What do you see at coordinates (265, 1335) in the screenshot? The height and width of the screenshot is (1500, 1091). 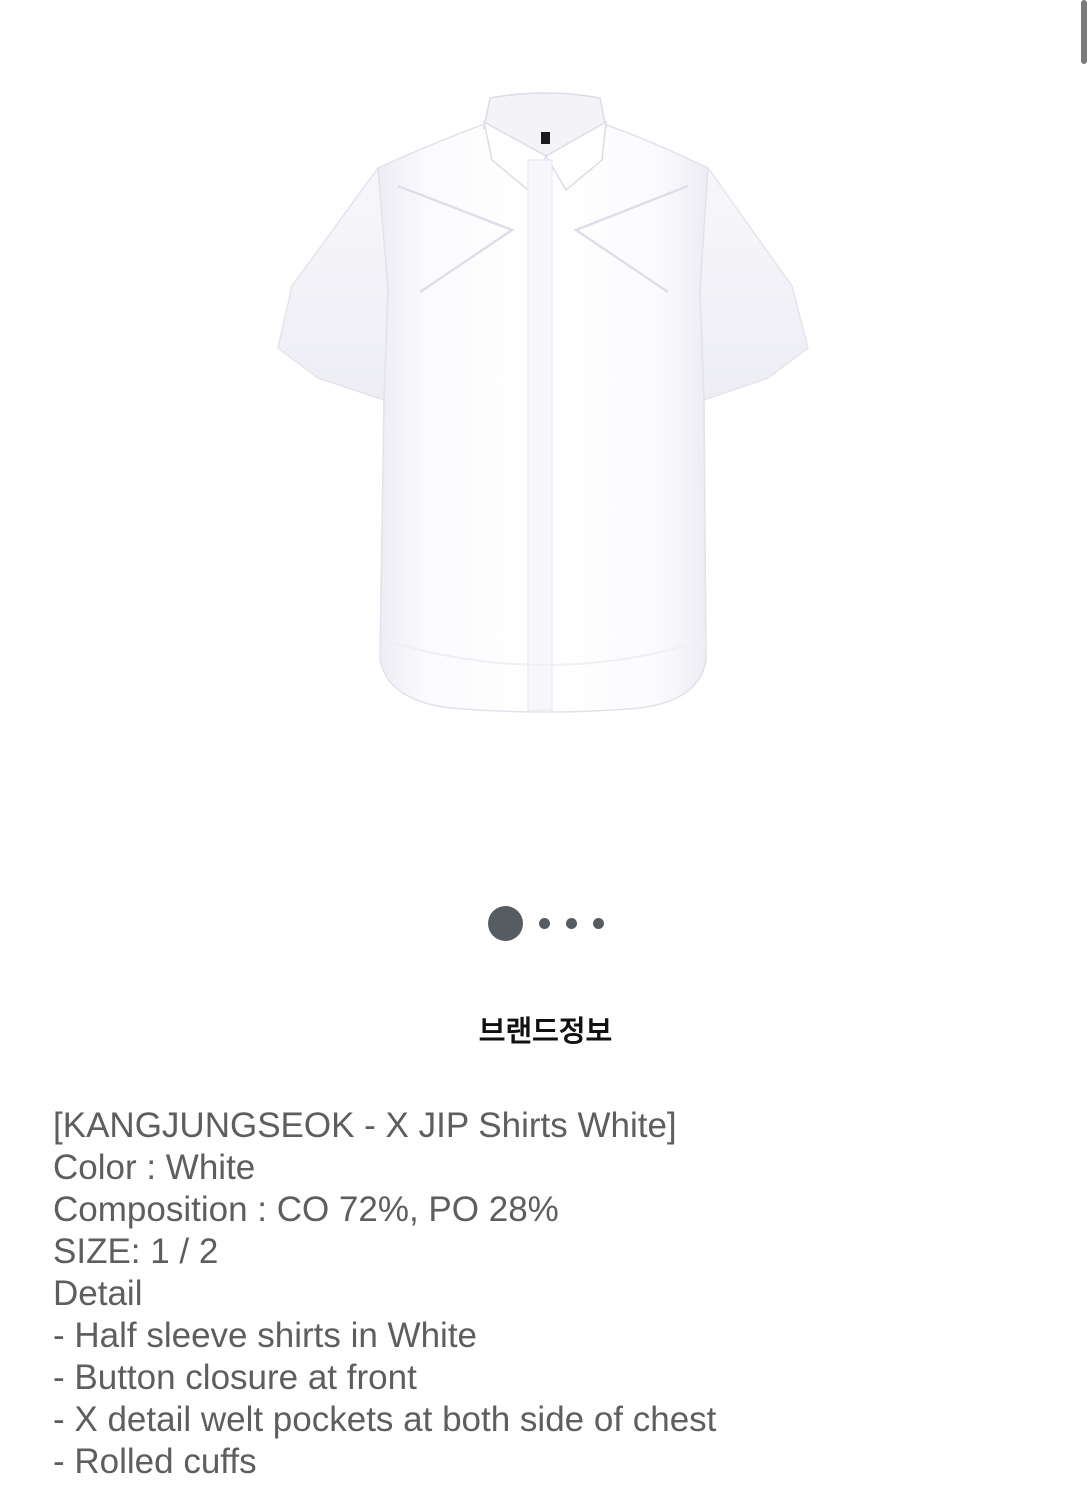 I see `detail-item: - Half sleeve shirts in White` at bounding box center [265, 1335].